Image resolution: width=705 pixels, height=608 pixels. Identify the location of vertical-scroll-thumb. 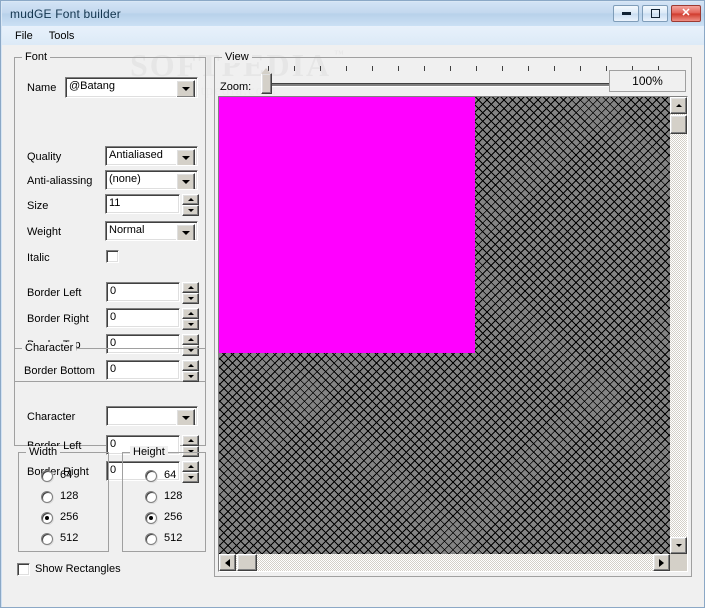
(678, 124).